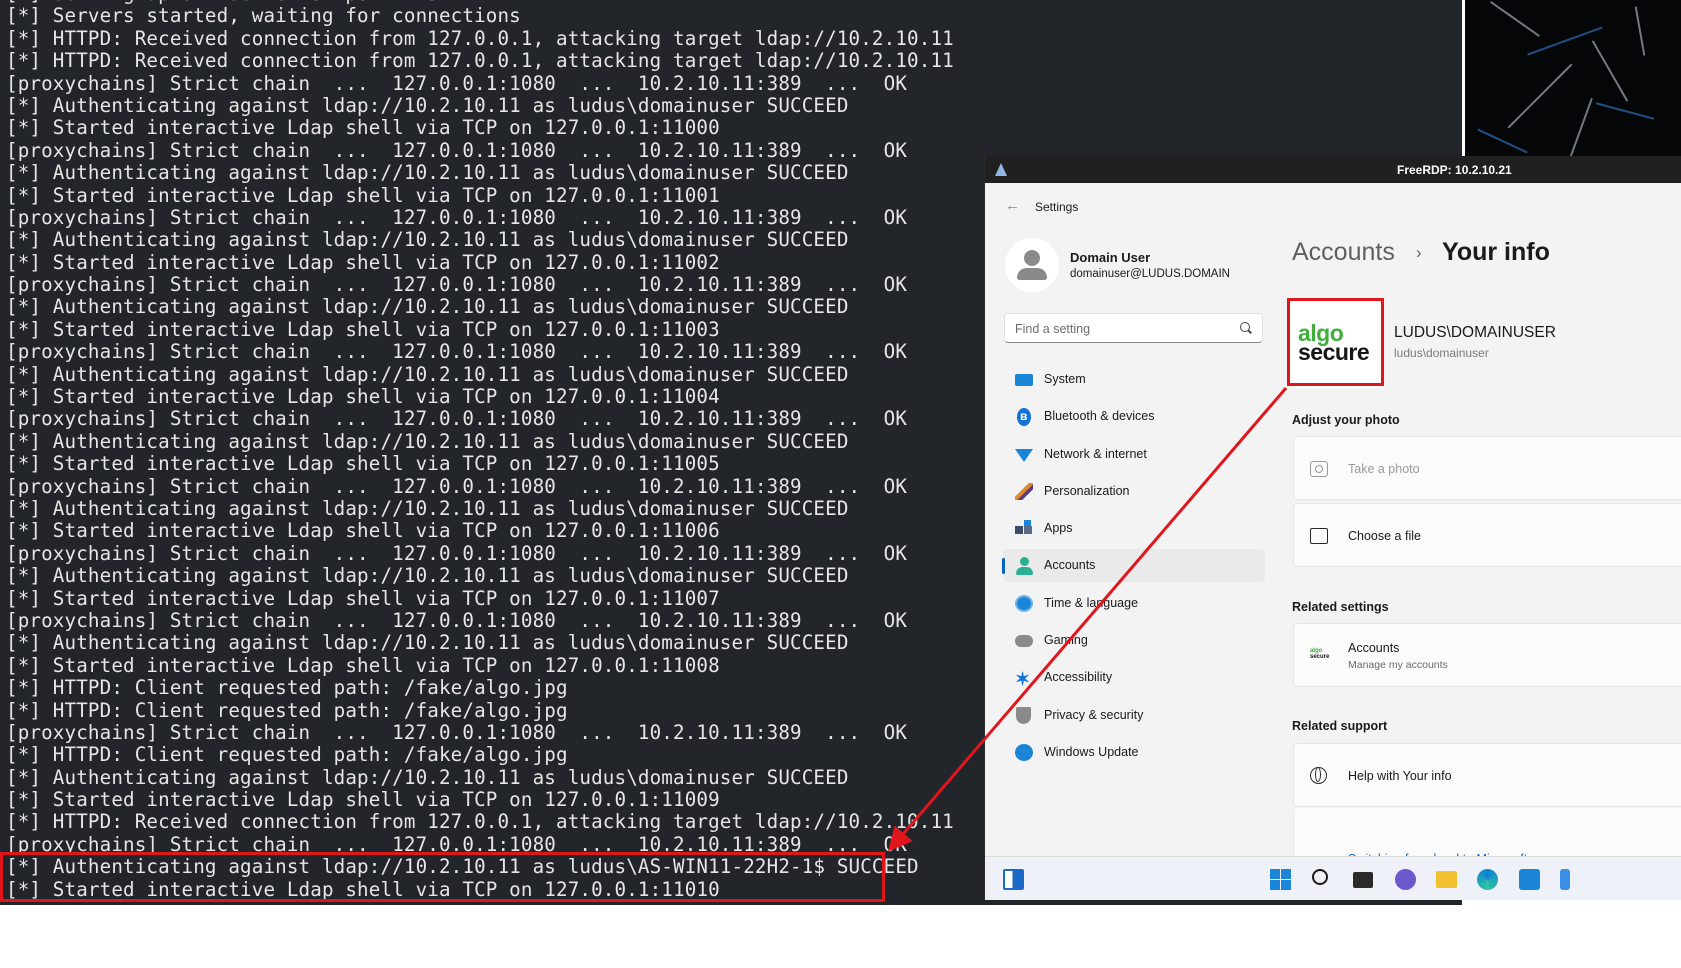 The height and width of the screenshot is (968, 1681). I want to click on sidebar-item-personalization: Personalization, so click(1134, 491).